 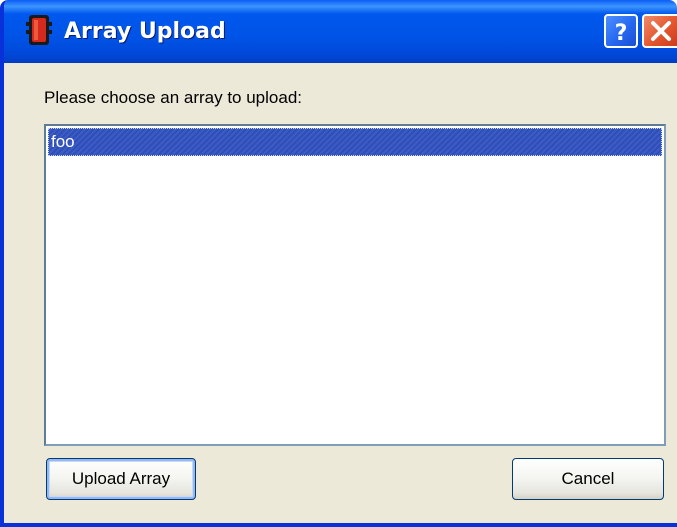 What do you see at coordinates (659, 31) in the screenshot?
I see `close-button` at bounding box center [659, 31].